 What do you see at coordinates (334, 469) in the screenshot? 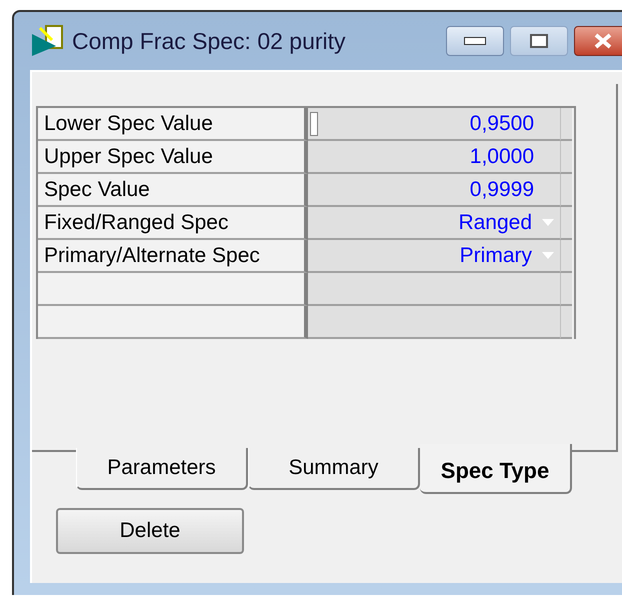
I see `tab: Summary` at bounding box center [334, 469].